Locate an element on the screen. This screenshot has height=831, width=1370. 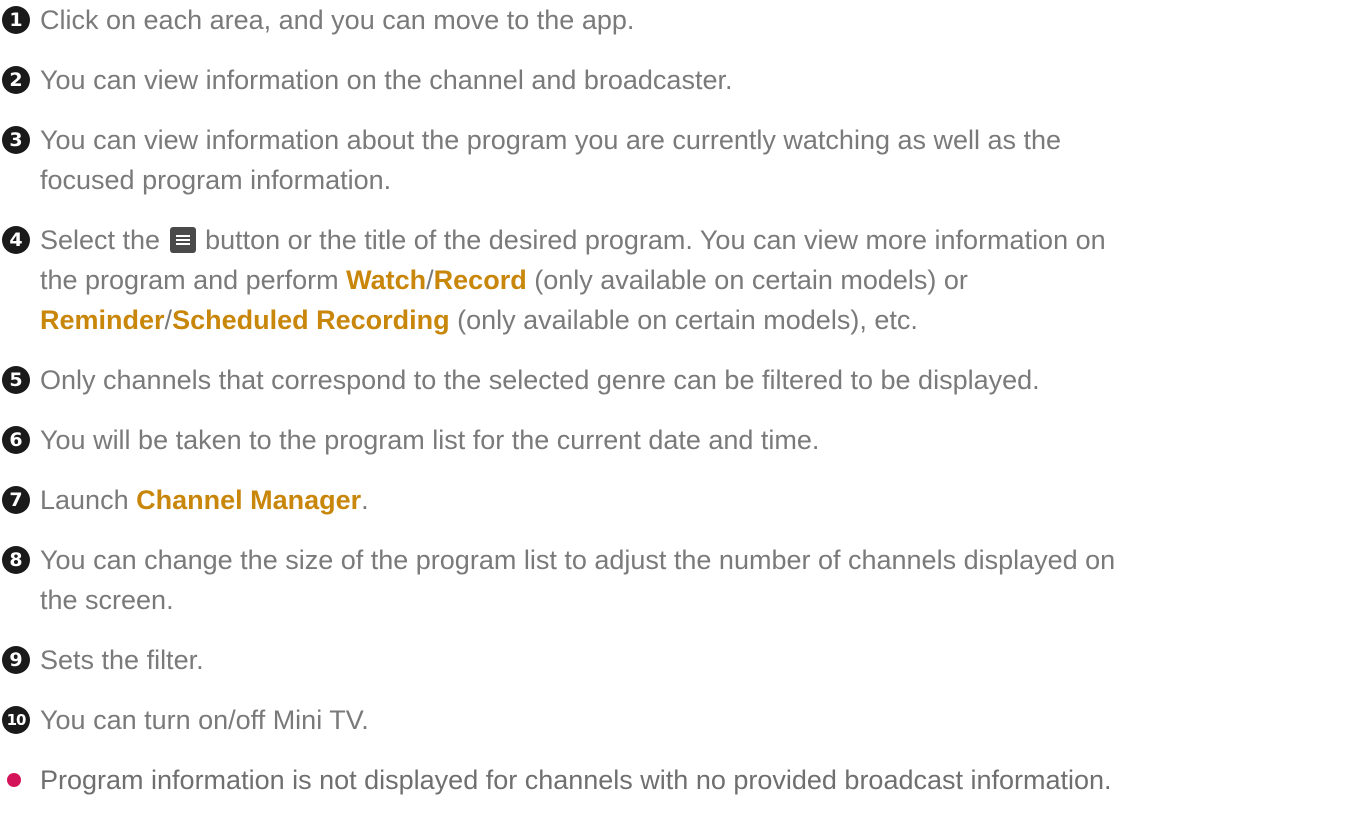
number-badge: 6 is located at coordinates (16, 440).